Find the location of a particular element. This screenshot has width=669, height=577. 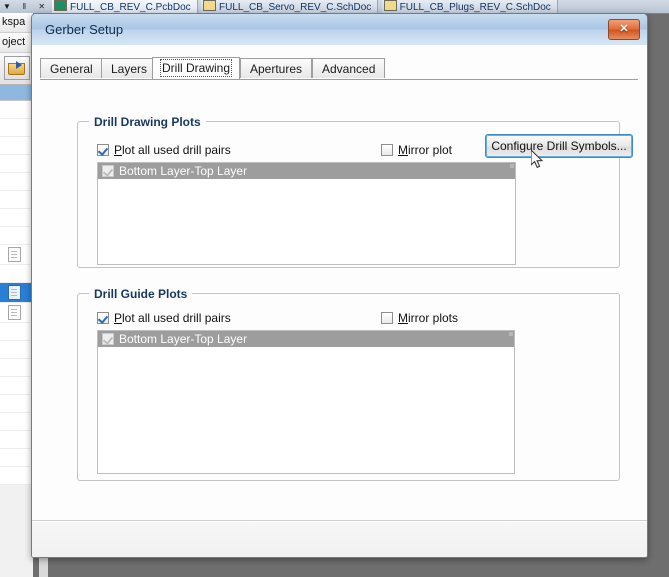

project-tree-selected-row is located at coordinates (16, 93).